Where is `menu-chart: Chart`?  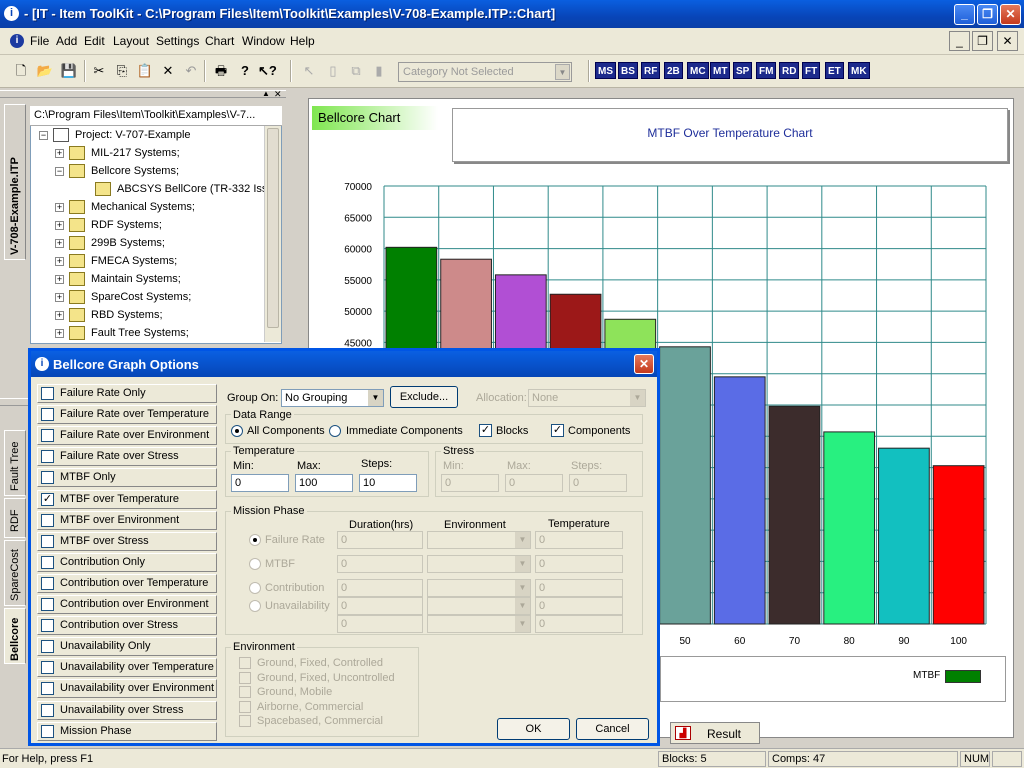
menu-chart: Chart is located at coordinates (219, 41).